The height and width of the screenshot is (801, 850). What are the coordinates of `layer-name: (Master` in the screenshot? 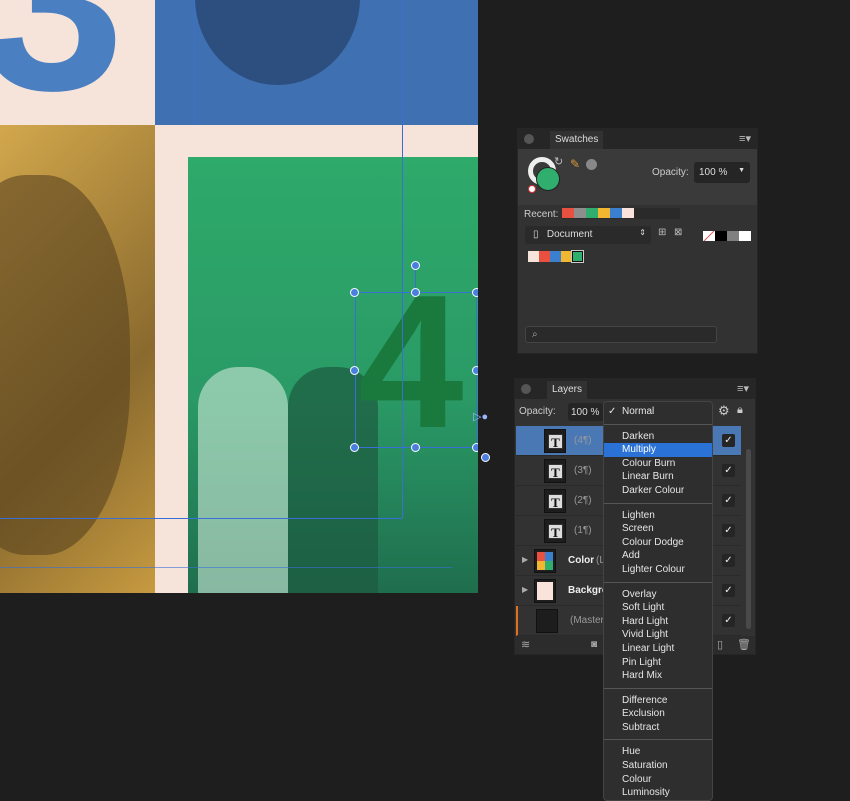 It's located at (587, 620).